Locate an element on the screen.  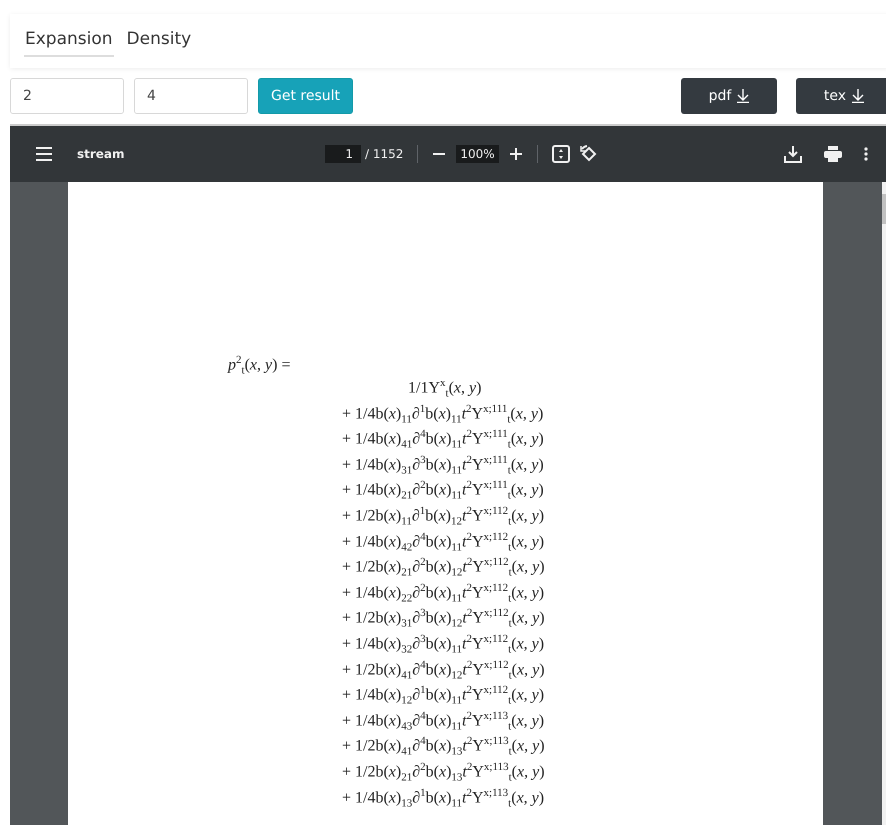
equation-lhs: p$^{2}$$_{t}$(x, y) = is located at coordinates (260, 365).